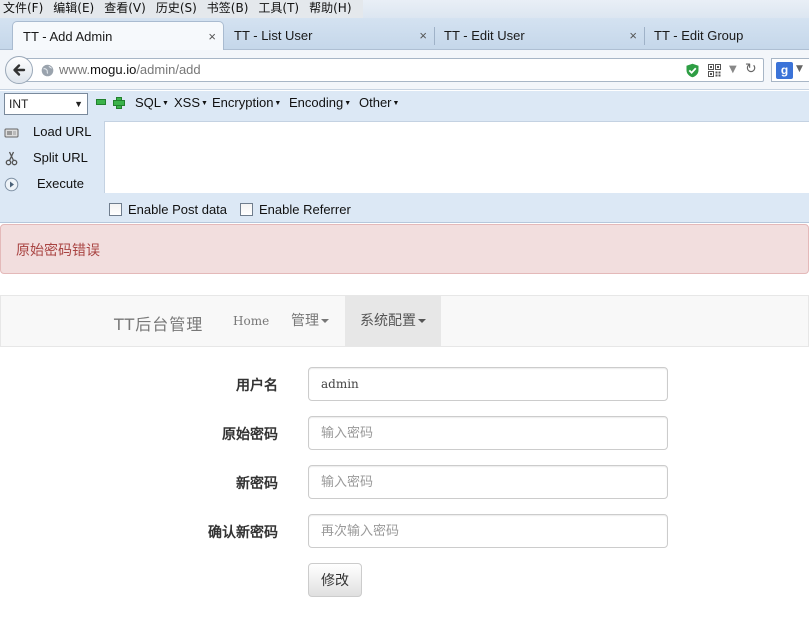 The image size is (809, 620). Describe the element at coordinates (692, 70) in the screenshot. I see `shield-check-icon` at that location.